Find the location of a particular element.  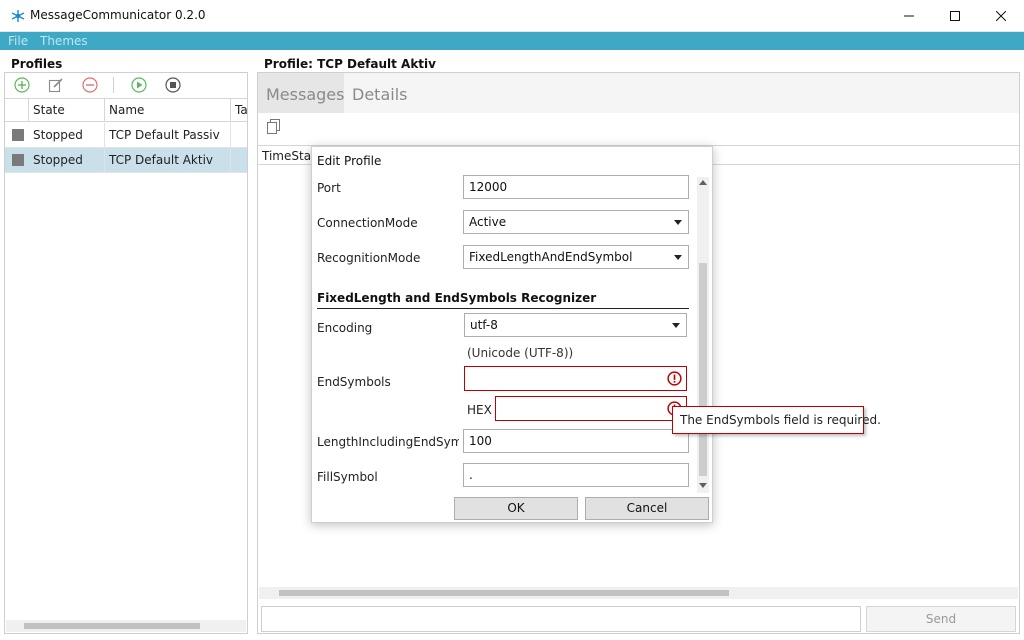

encoding-label: Encoding is located at coordinates (345, 328).